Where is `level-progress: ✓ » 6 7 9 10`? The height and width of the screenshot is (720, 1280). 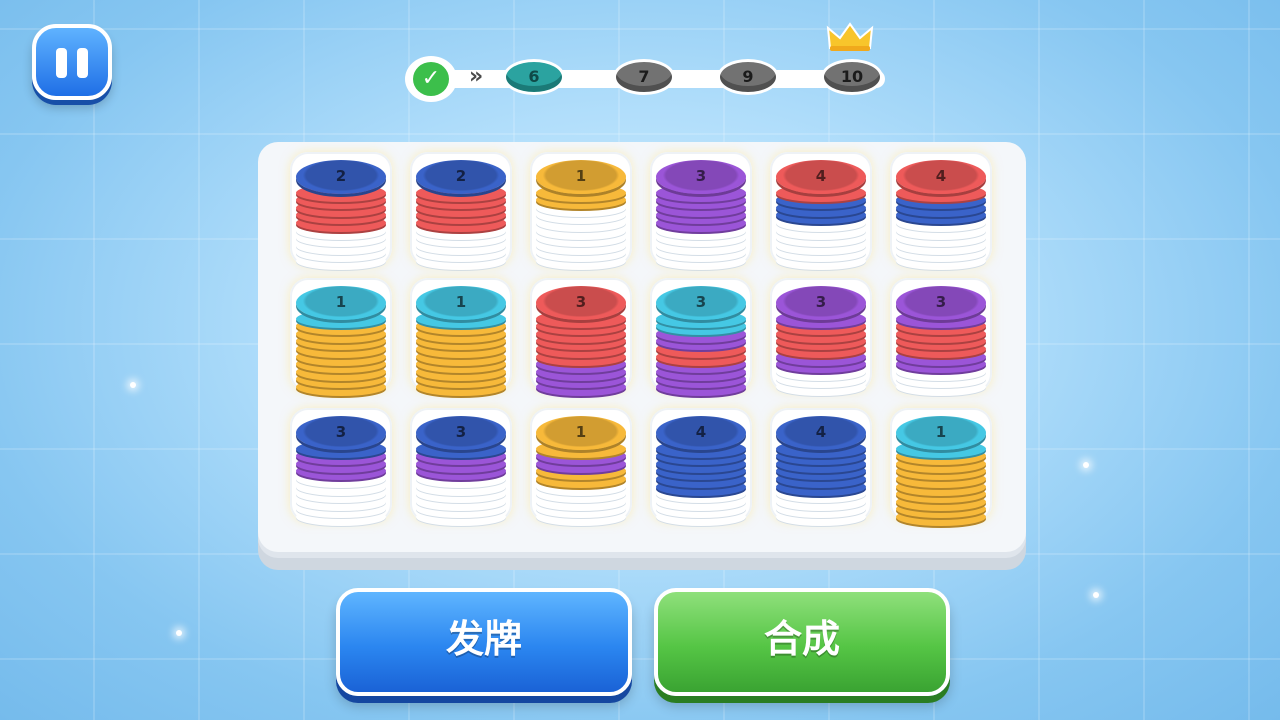 level-progress: ✓ » 6 7 9 10 is located at coordinates (645, 81).